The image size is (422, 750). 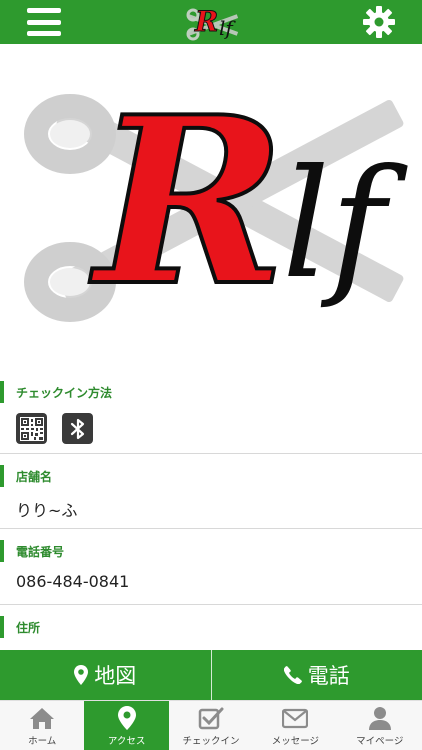 I want to click on map-button-label: 地図, so click(x=115, y=676).